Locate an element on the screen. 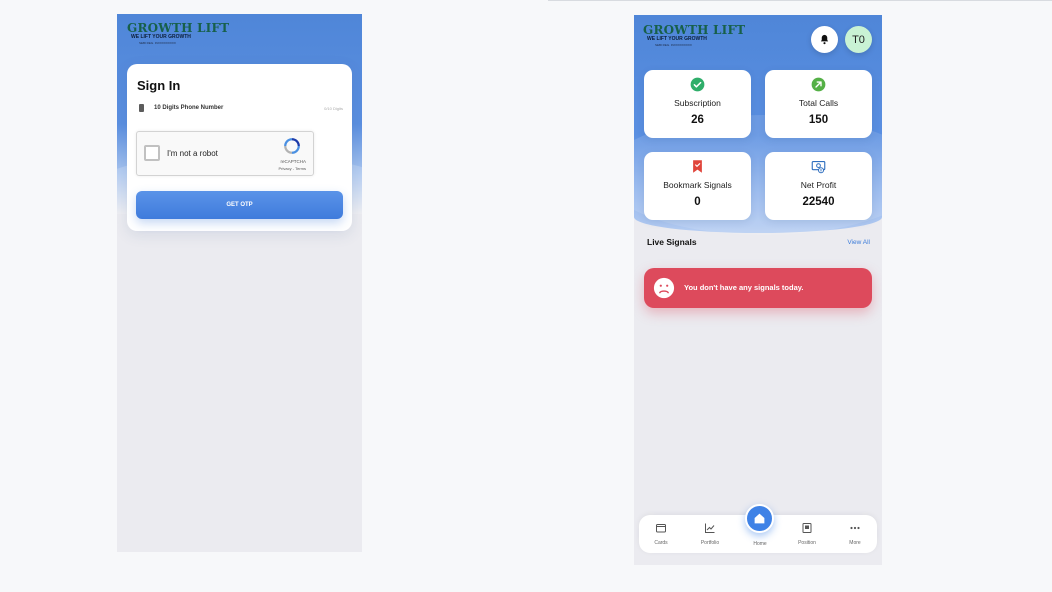 This screenshot has width=1052, height=592. recaptcha-label: I'm not a robot is located at coordinates (192, 153).